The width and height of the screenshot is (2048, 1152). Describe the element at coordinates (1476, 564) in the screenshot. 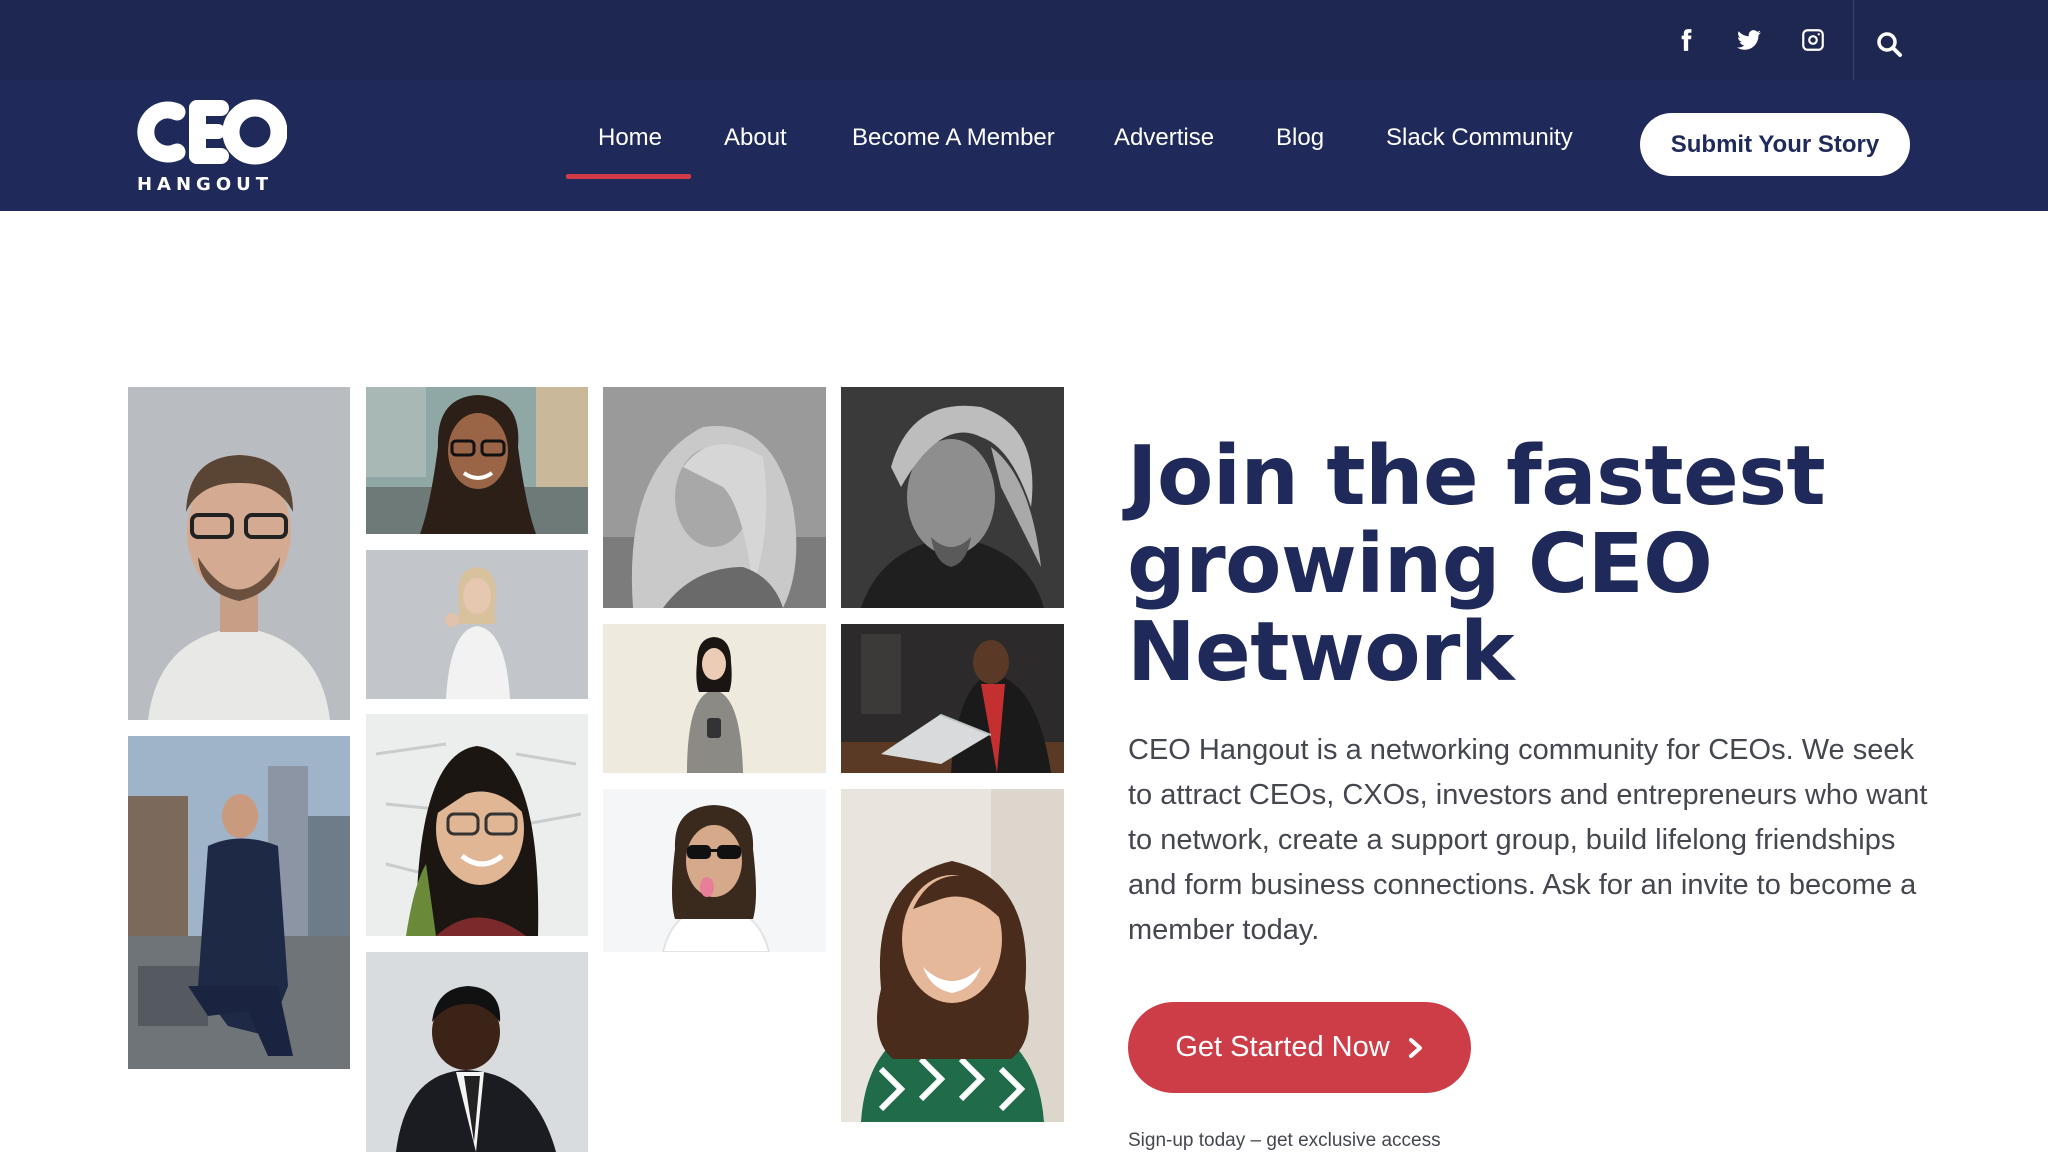

I see `hero-headline: Join the fastest growing CEO Network` at that location.